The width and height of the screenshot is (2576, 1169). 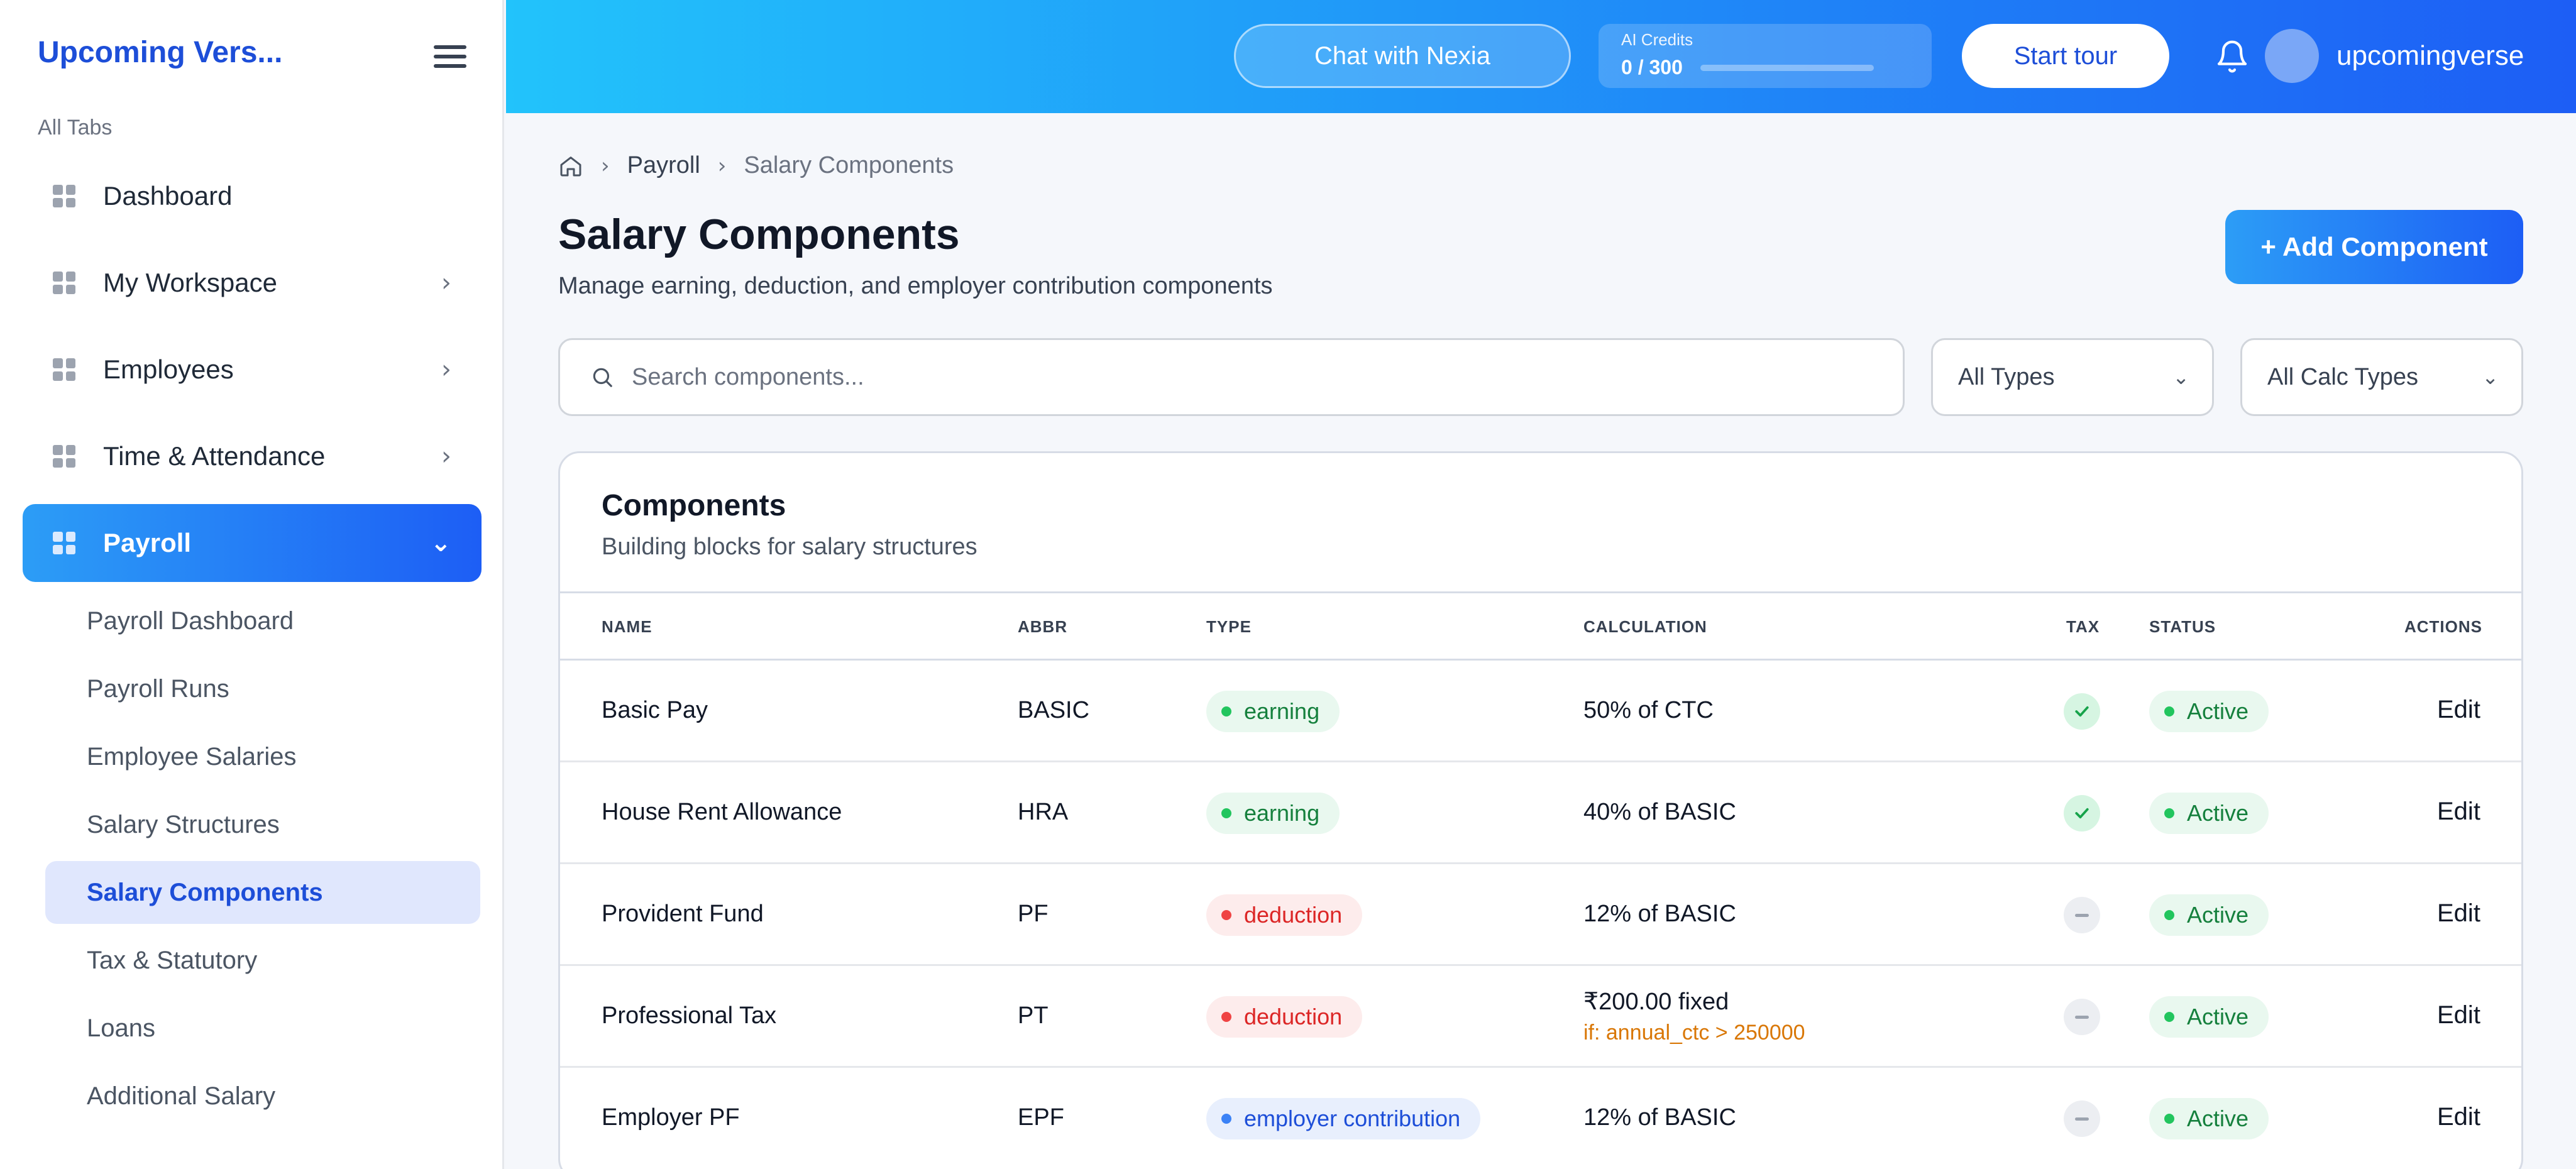 What do you see at coordinates (262, 892) in the screenshot?
I see `sidebar-subitem-salary-components: Salary Components` at bounding box center [262, 892].